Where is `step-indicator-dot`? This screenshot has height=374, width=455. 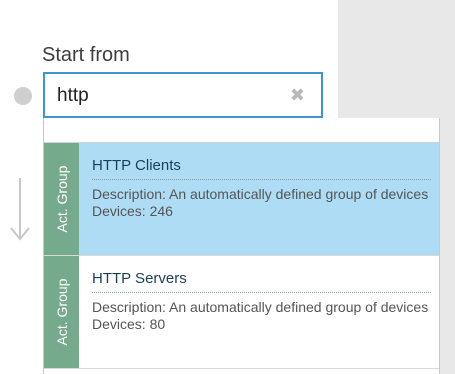 step-indicator-dot is located at coordinates (23, 96).